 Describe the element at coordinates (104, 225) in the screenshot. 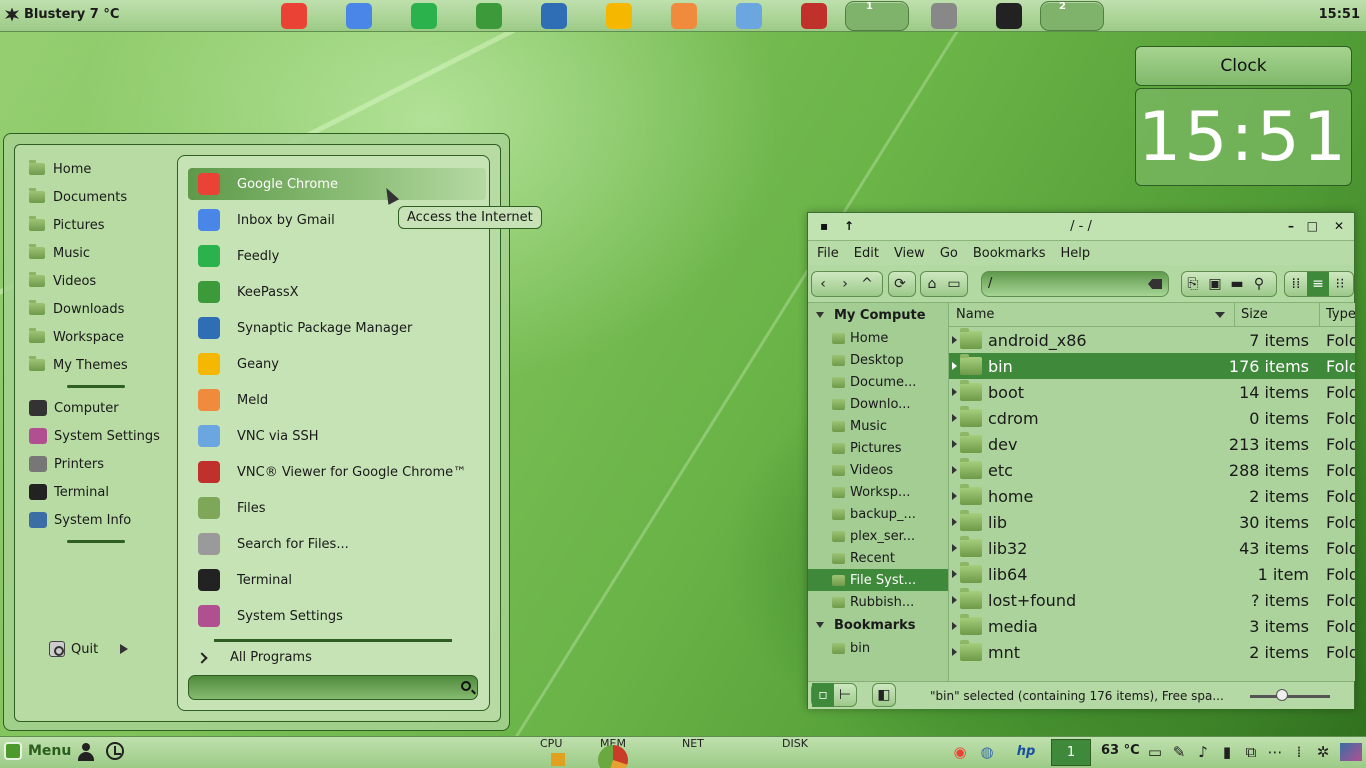

I see `place-pictures: Pictures` at that location.